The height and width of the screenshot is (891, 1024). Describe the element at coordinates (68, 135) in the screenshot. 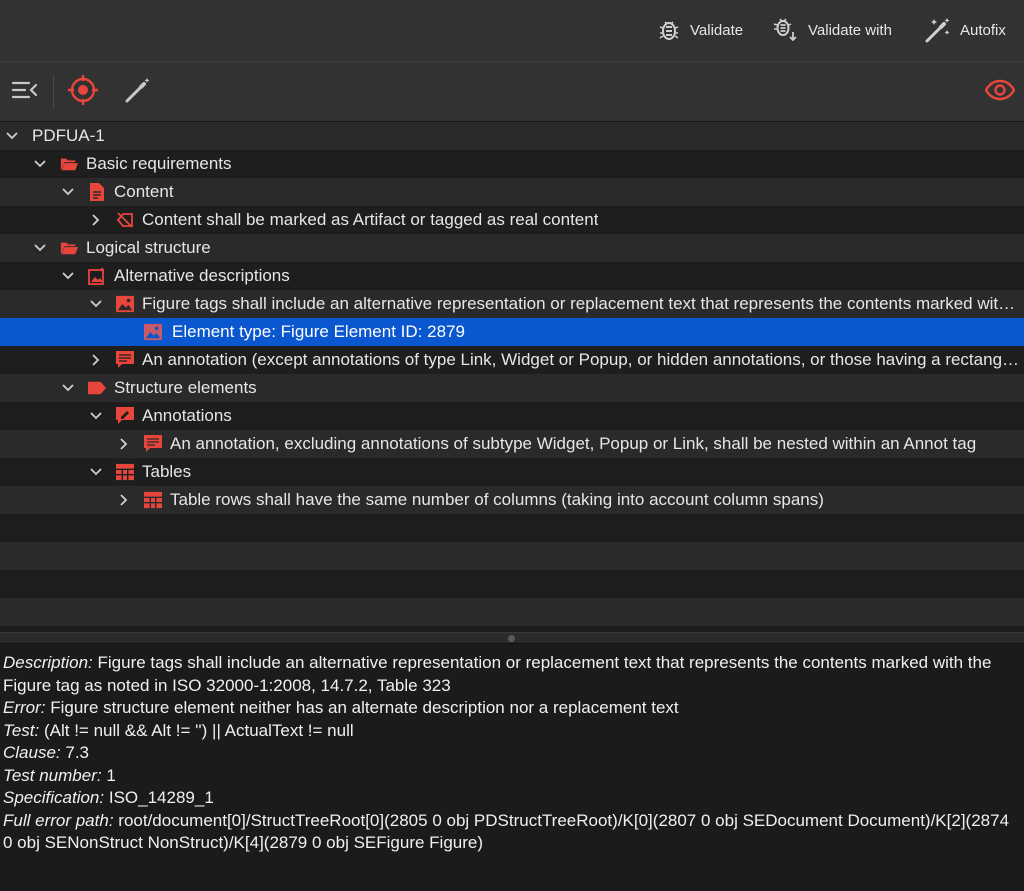

I see `tree-label: PDFUA-1` at that location.